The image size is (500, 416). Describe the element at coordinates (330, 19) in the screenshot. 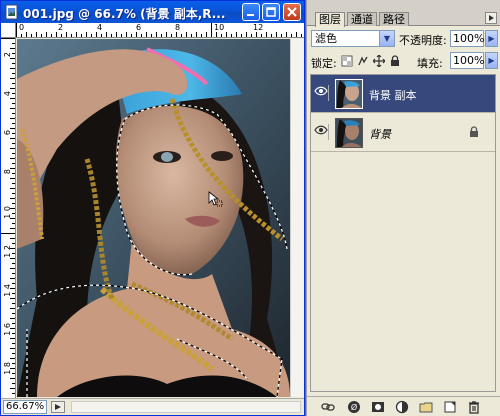

I see `tab-layers: 图层` at that location.